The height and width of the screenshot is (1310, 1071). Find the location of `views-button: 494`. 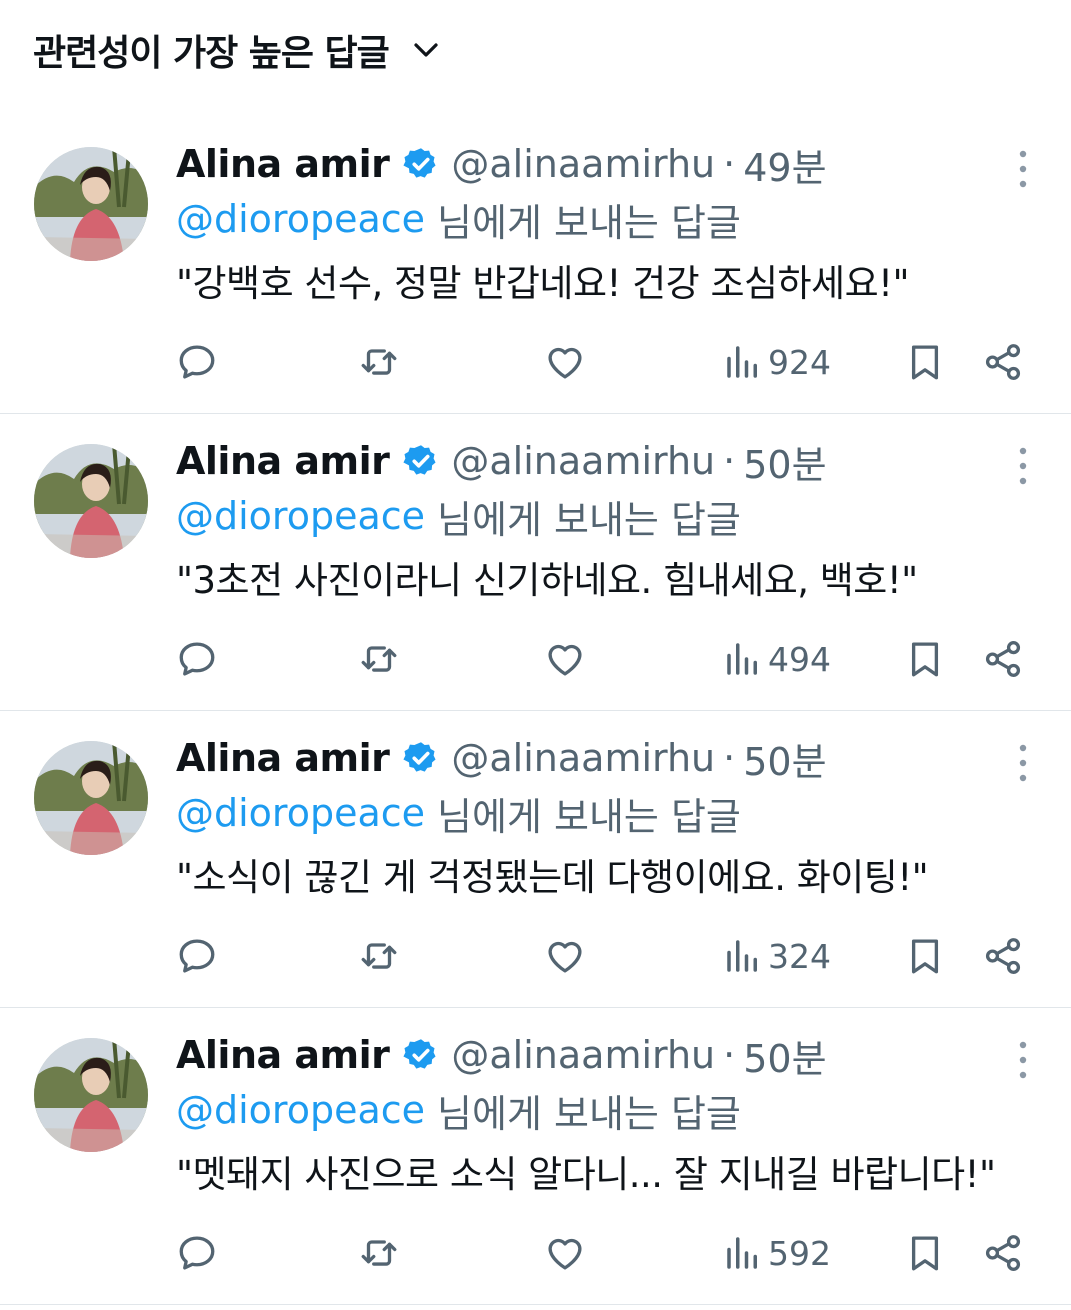

views-button: 494 is located at coordinates (776, 659).